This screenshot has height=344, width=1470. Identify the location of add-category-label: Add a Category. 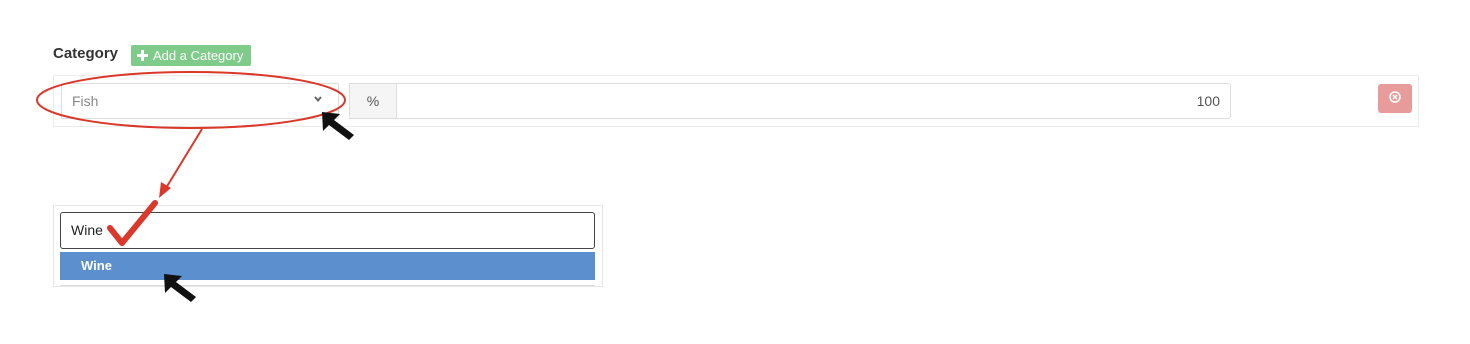
(198, 55).